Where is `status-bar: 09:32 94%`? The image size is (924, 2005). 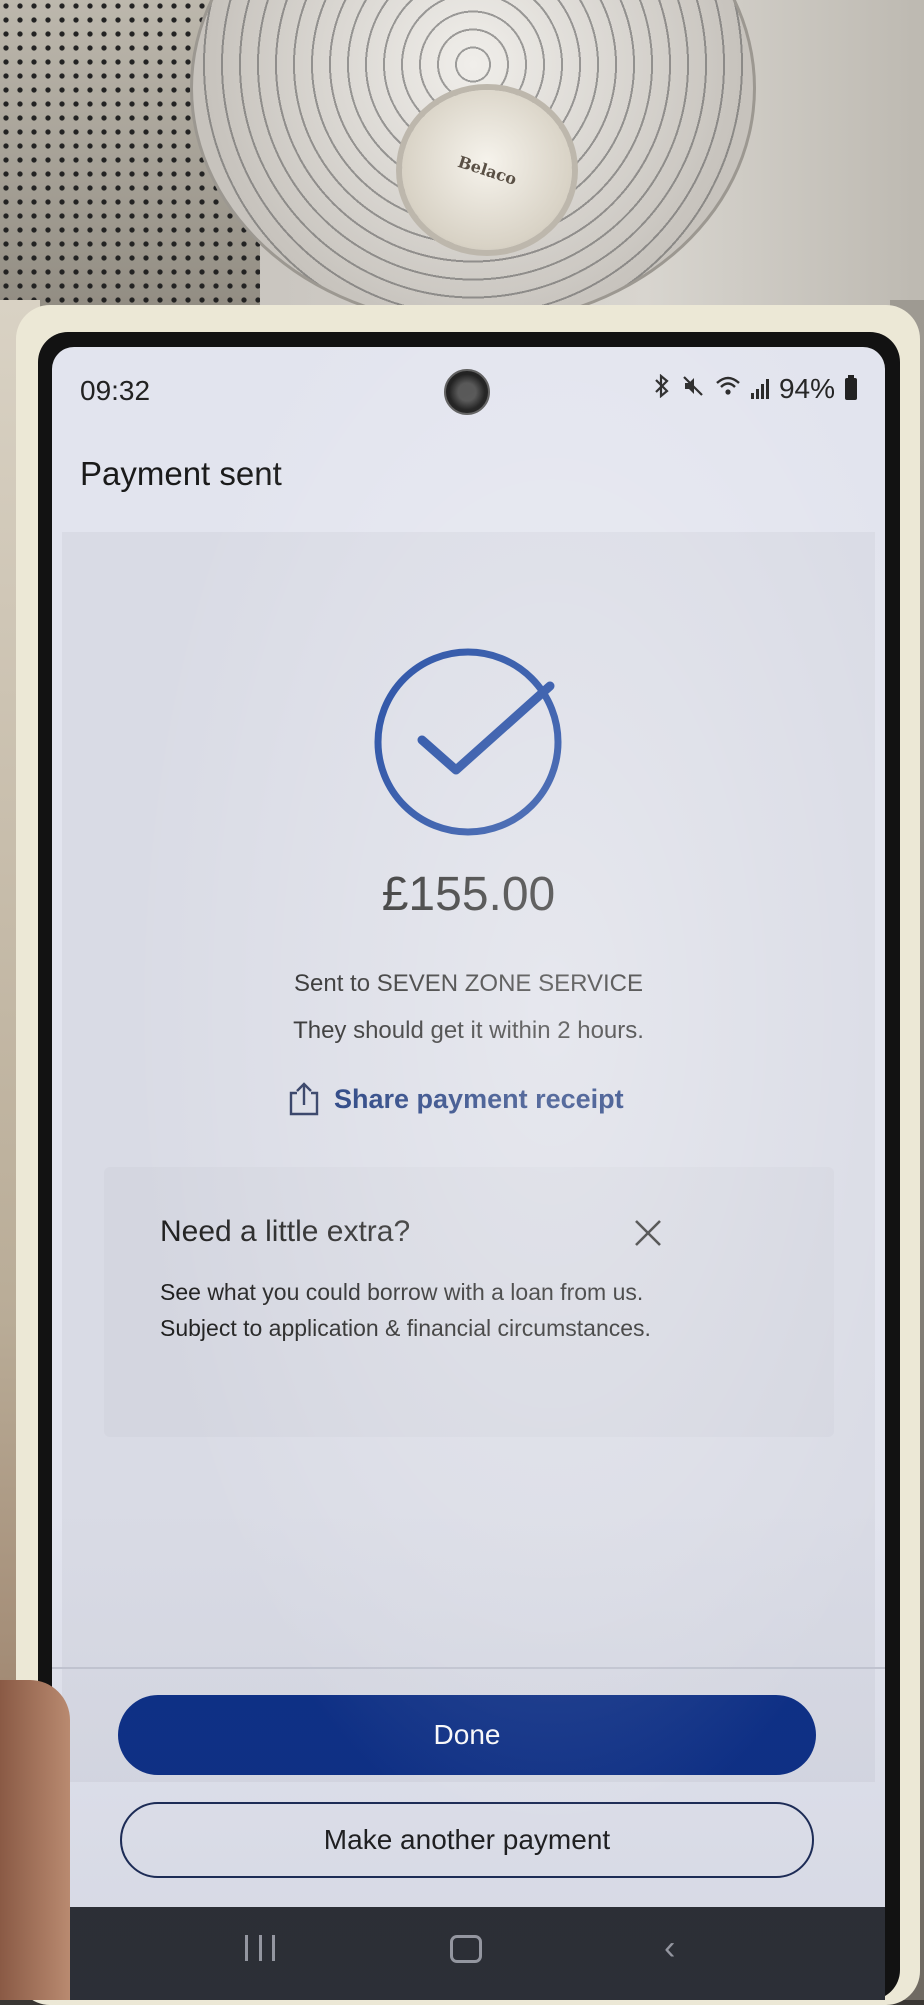
status-bar: 09:32 94% is located at coordinates (468, 392).